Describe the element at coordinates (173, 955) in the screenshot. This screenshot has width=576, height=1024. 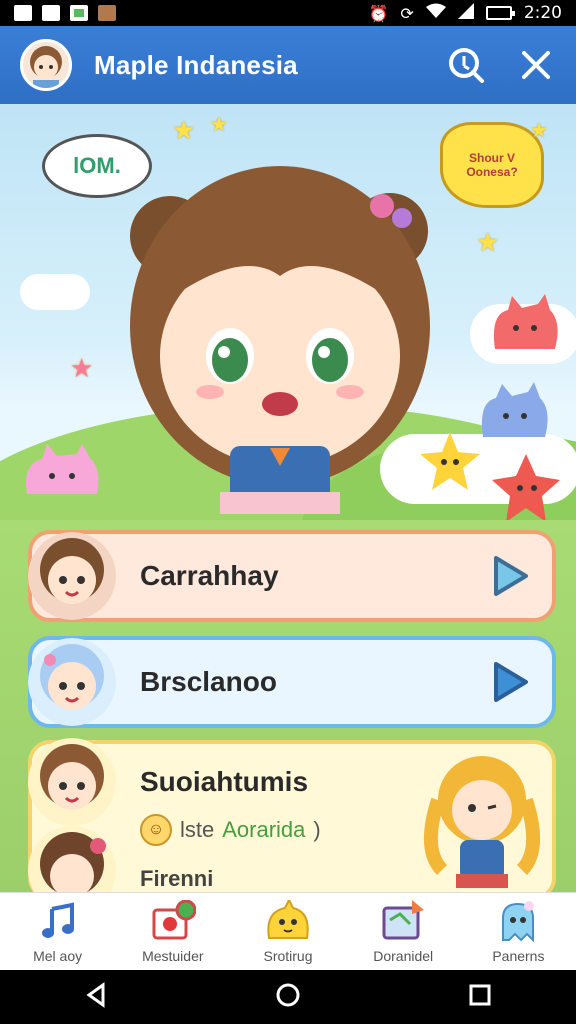
I see `nav-label: Mestuider` at that location.